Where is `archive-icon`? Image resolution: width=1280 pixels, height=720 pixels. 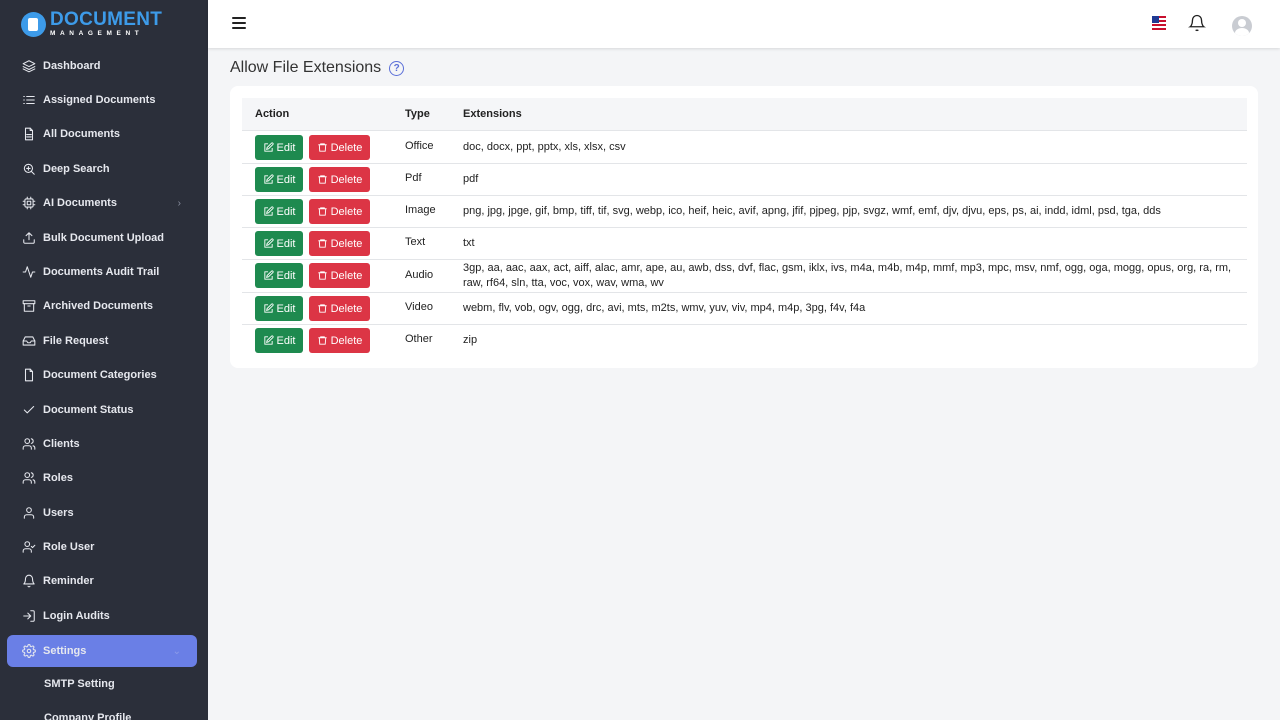 archive-icon is located at coordinates (28, 306).